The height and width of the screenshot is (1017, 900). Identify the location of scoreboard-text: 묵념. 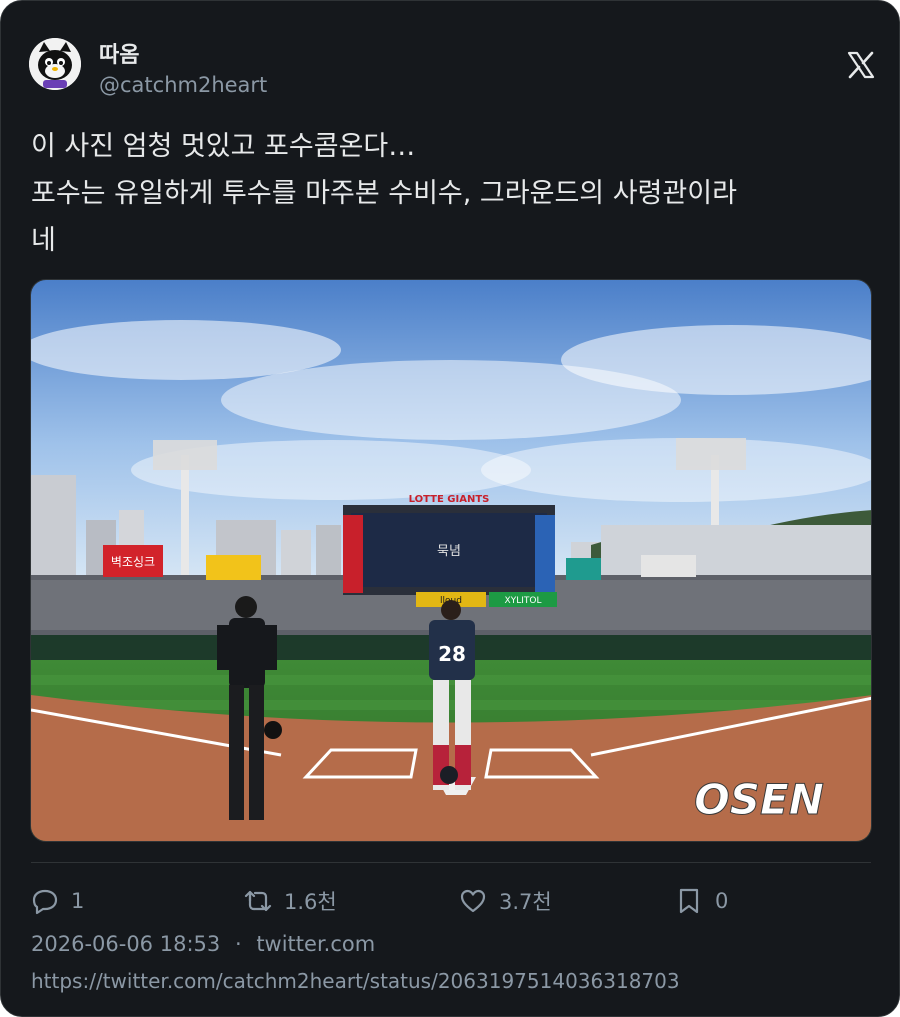
(449, 551).